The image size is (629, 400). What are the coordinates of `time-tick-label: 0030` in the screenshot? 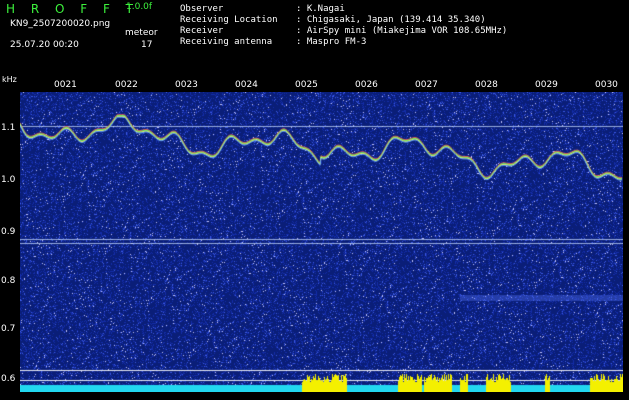 It's located at (606, 85).